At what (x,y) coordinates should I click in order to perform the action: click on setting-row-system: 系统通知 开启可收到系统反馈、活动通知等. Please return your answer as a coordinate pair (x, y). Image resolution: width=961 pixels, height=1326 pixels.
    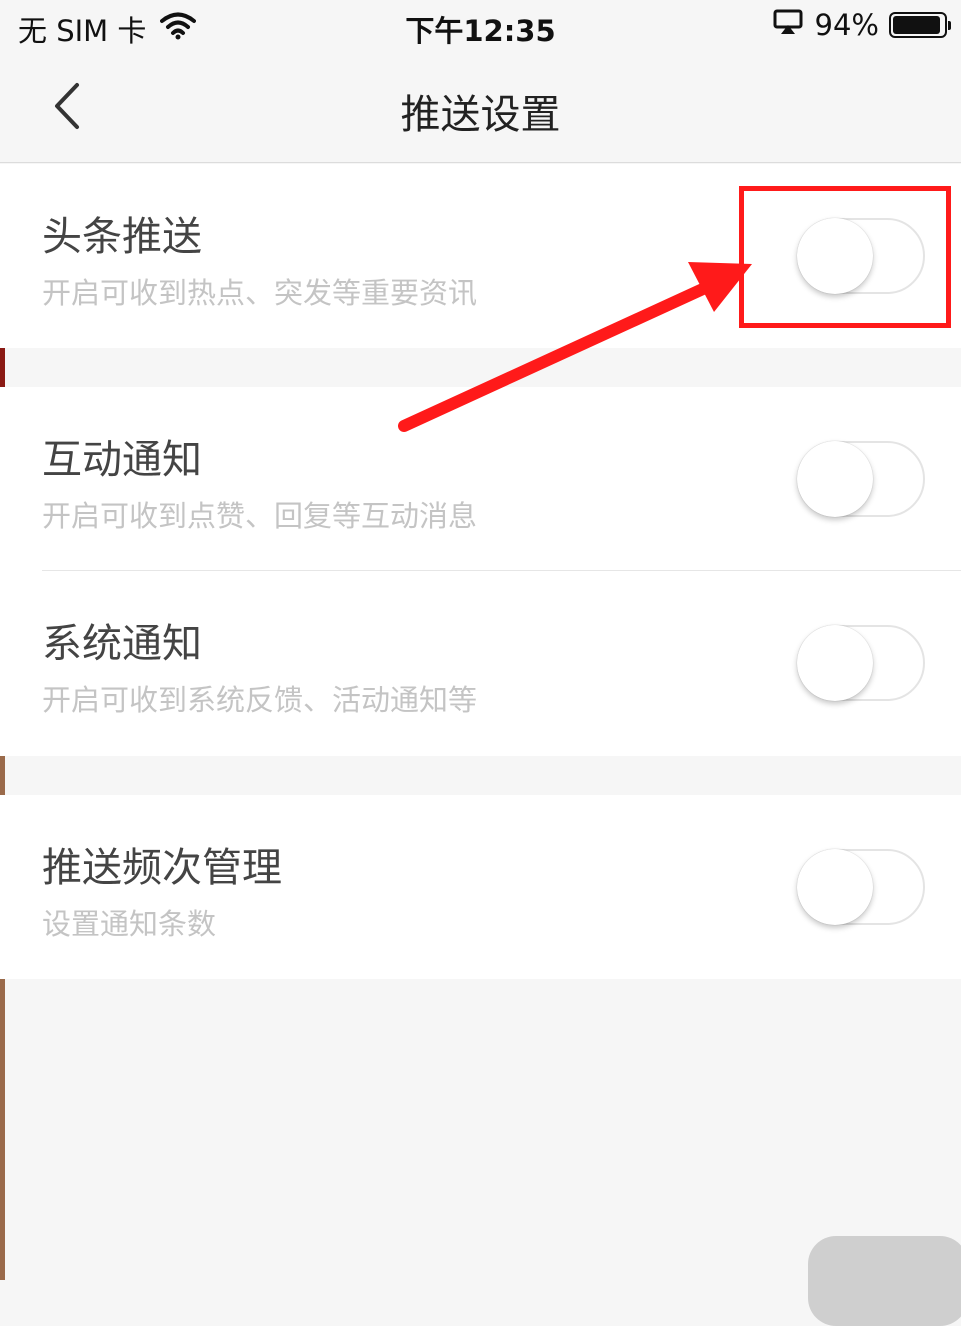
    Looking at the image, I should click on (480, 663).